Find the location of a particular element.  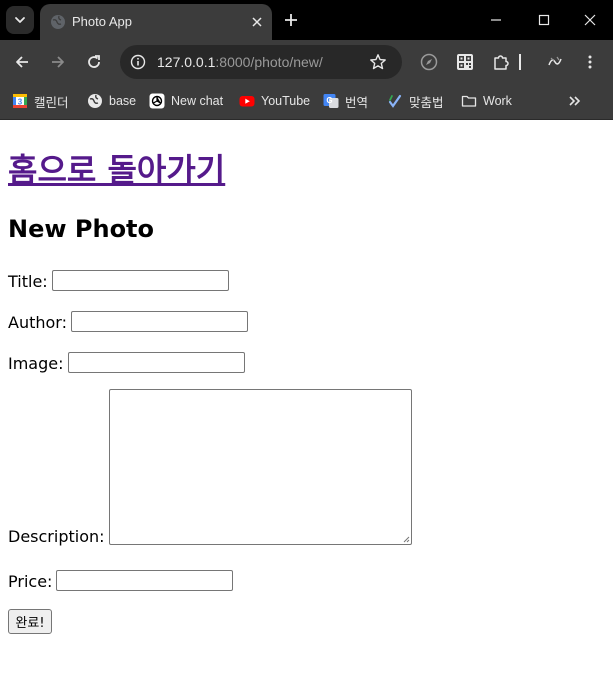

bookmark-youtube: YouTube is located at coordinates (274, 101).